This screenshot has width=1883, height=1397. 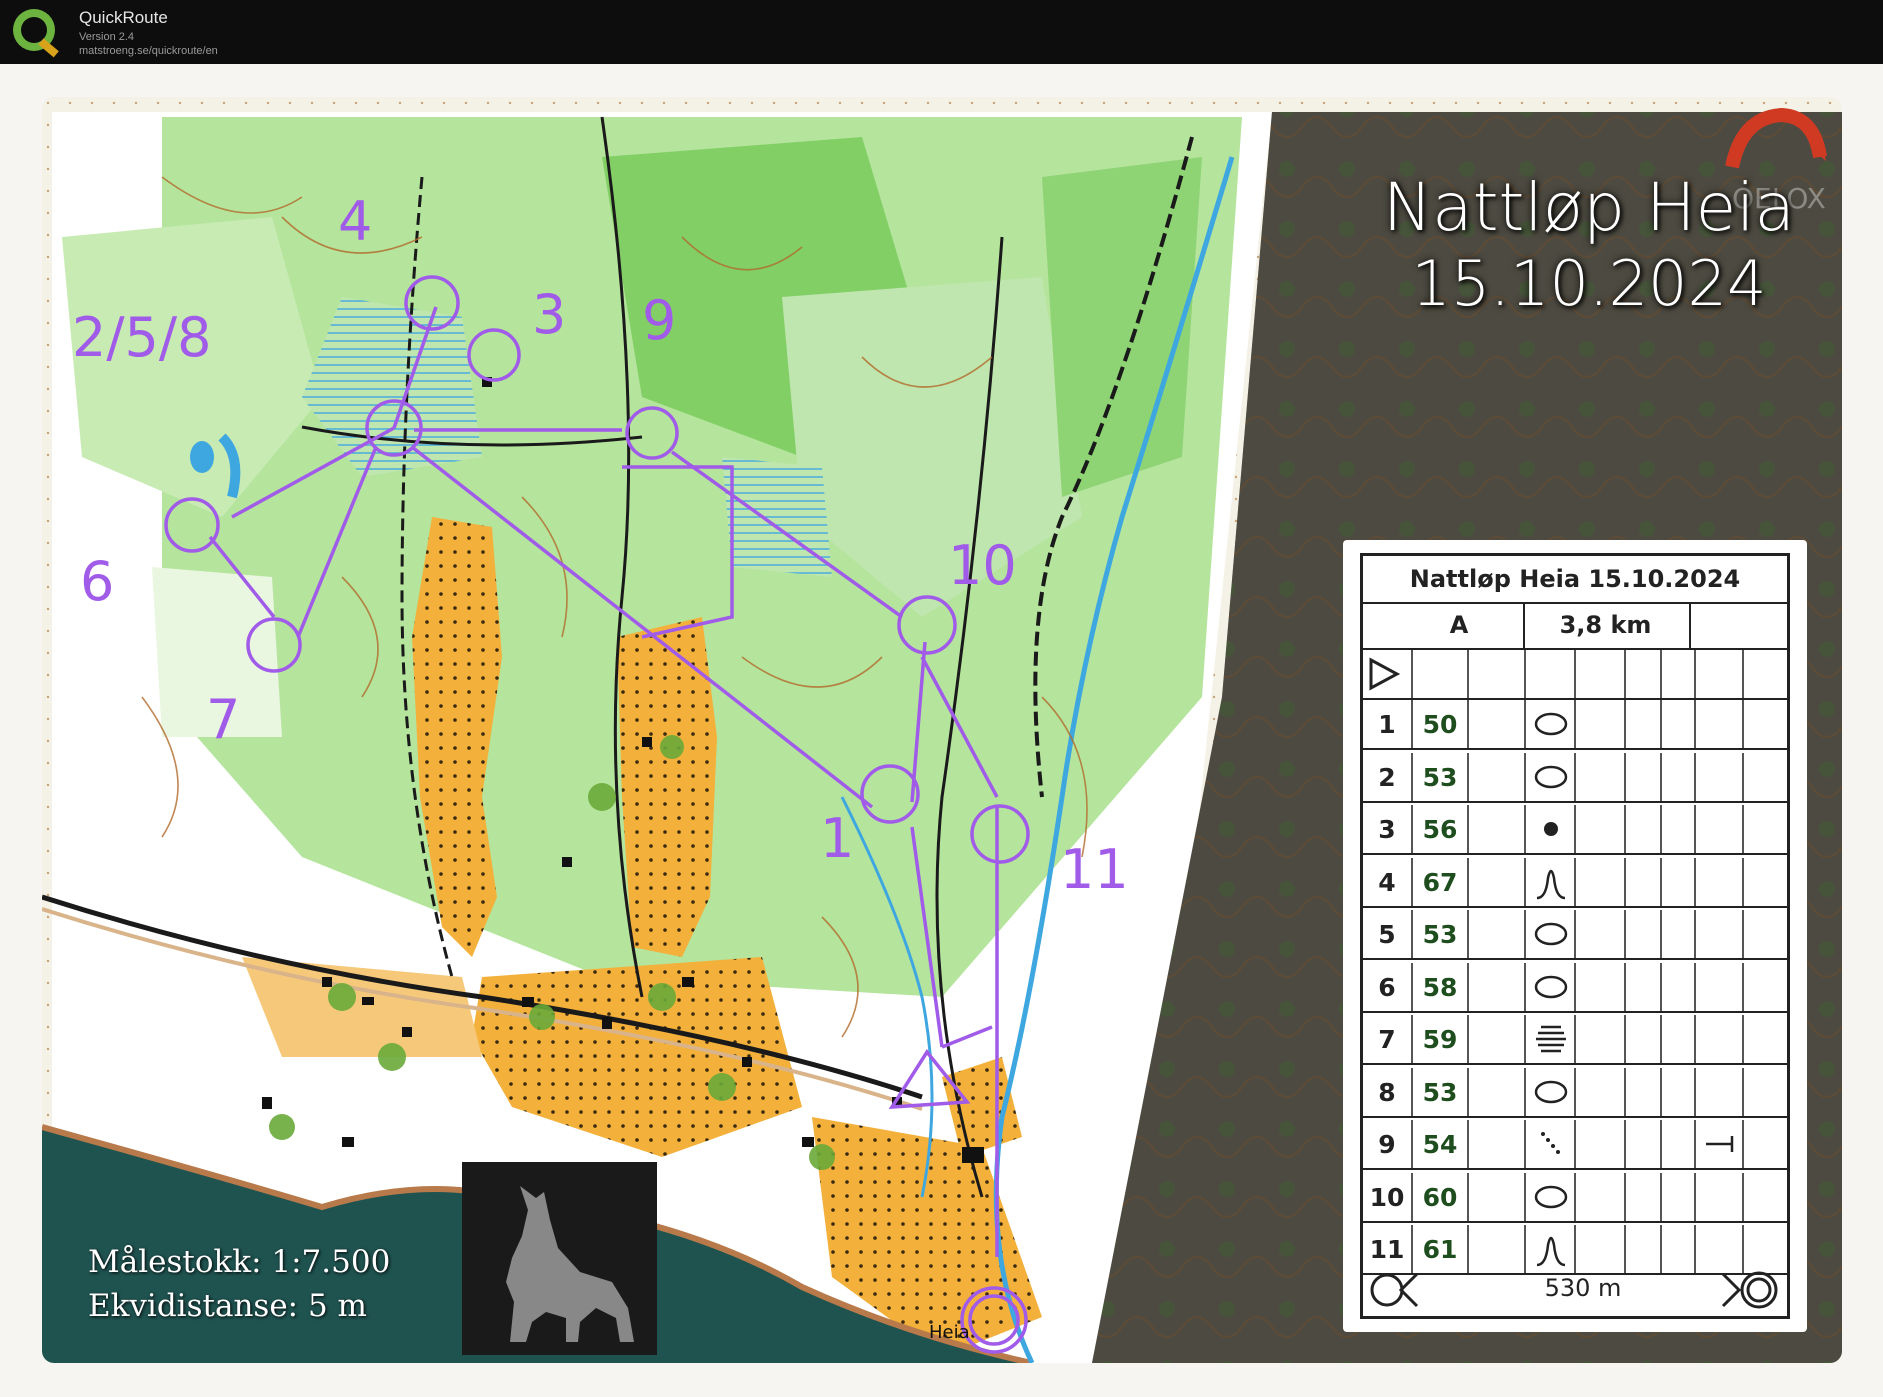 I want to click on finish-row: 530 m, so click(x=1575, y=1290).